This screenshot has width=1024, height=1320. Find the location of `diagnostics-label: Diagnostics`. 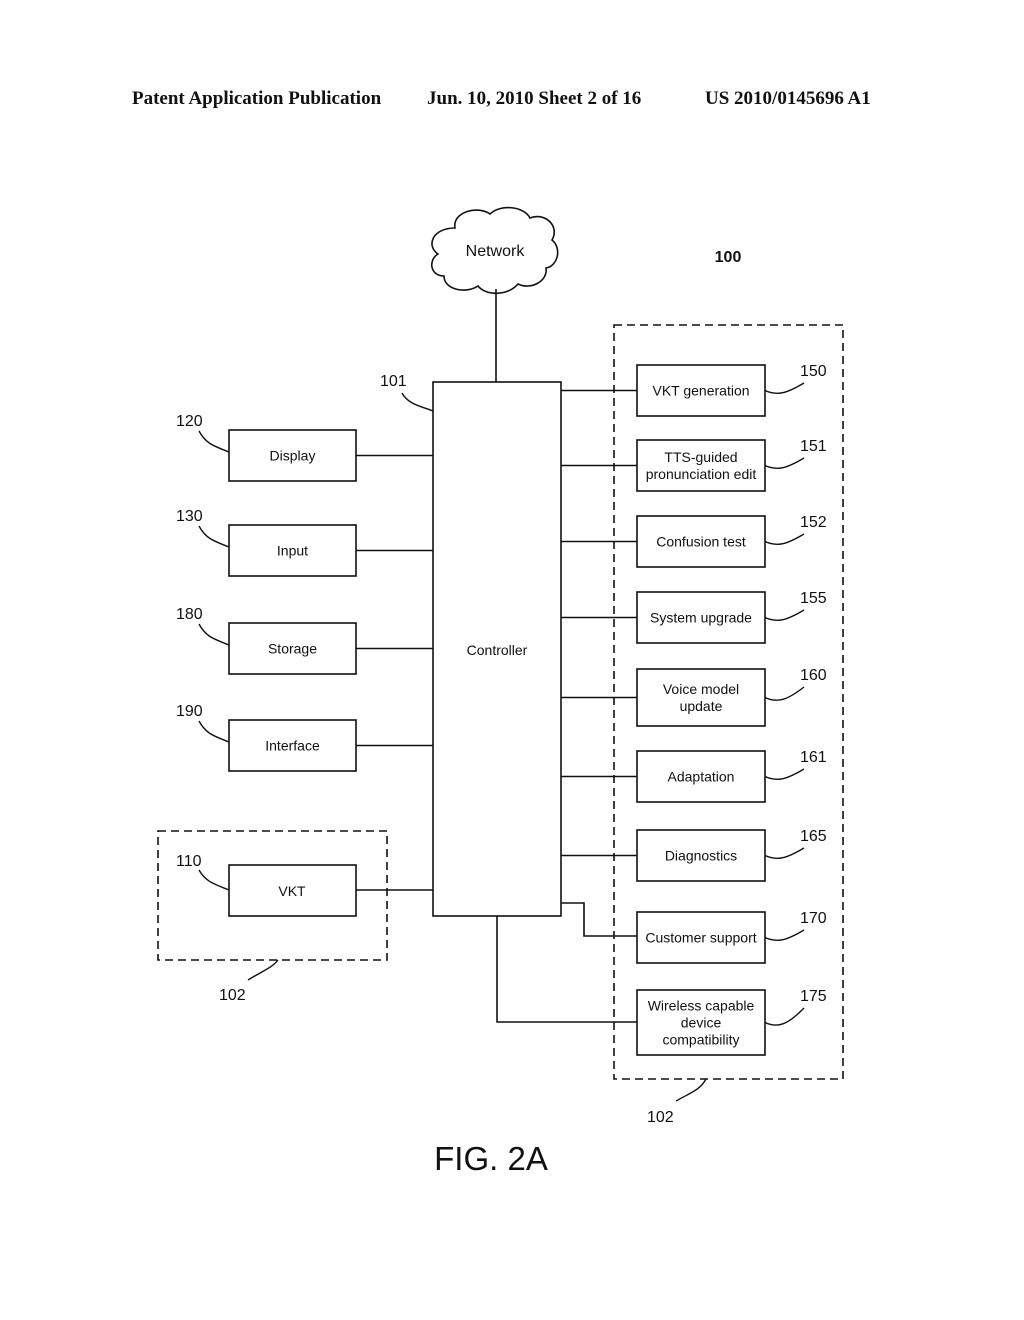

diagnostics-label: Diagnostics is located at coordinates (701, 856).